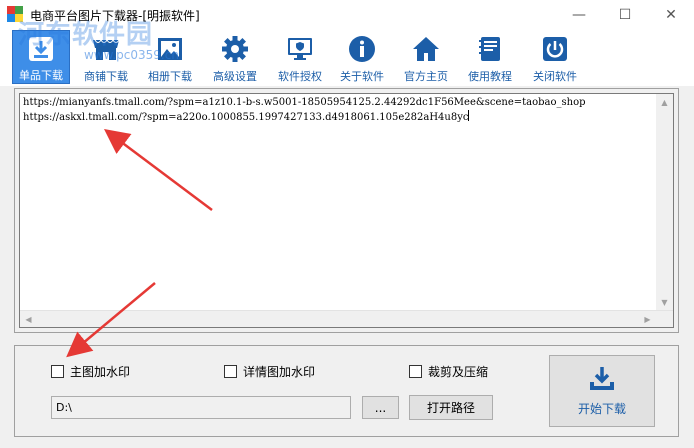  I want to click on tool-shop-download: 商铺下载, so click(106, 57).